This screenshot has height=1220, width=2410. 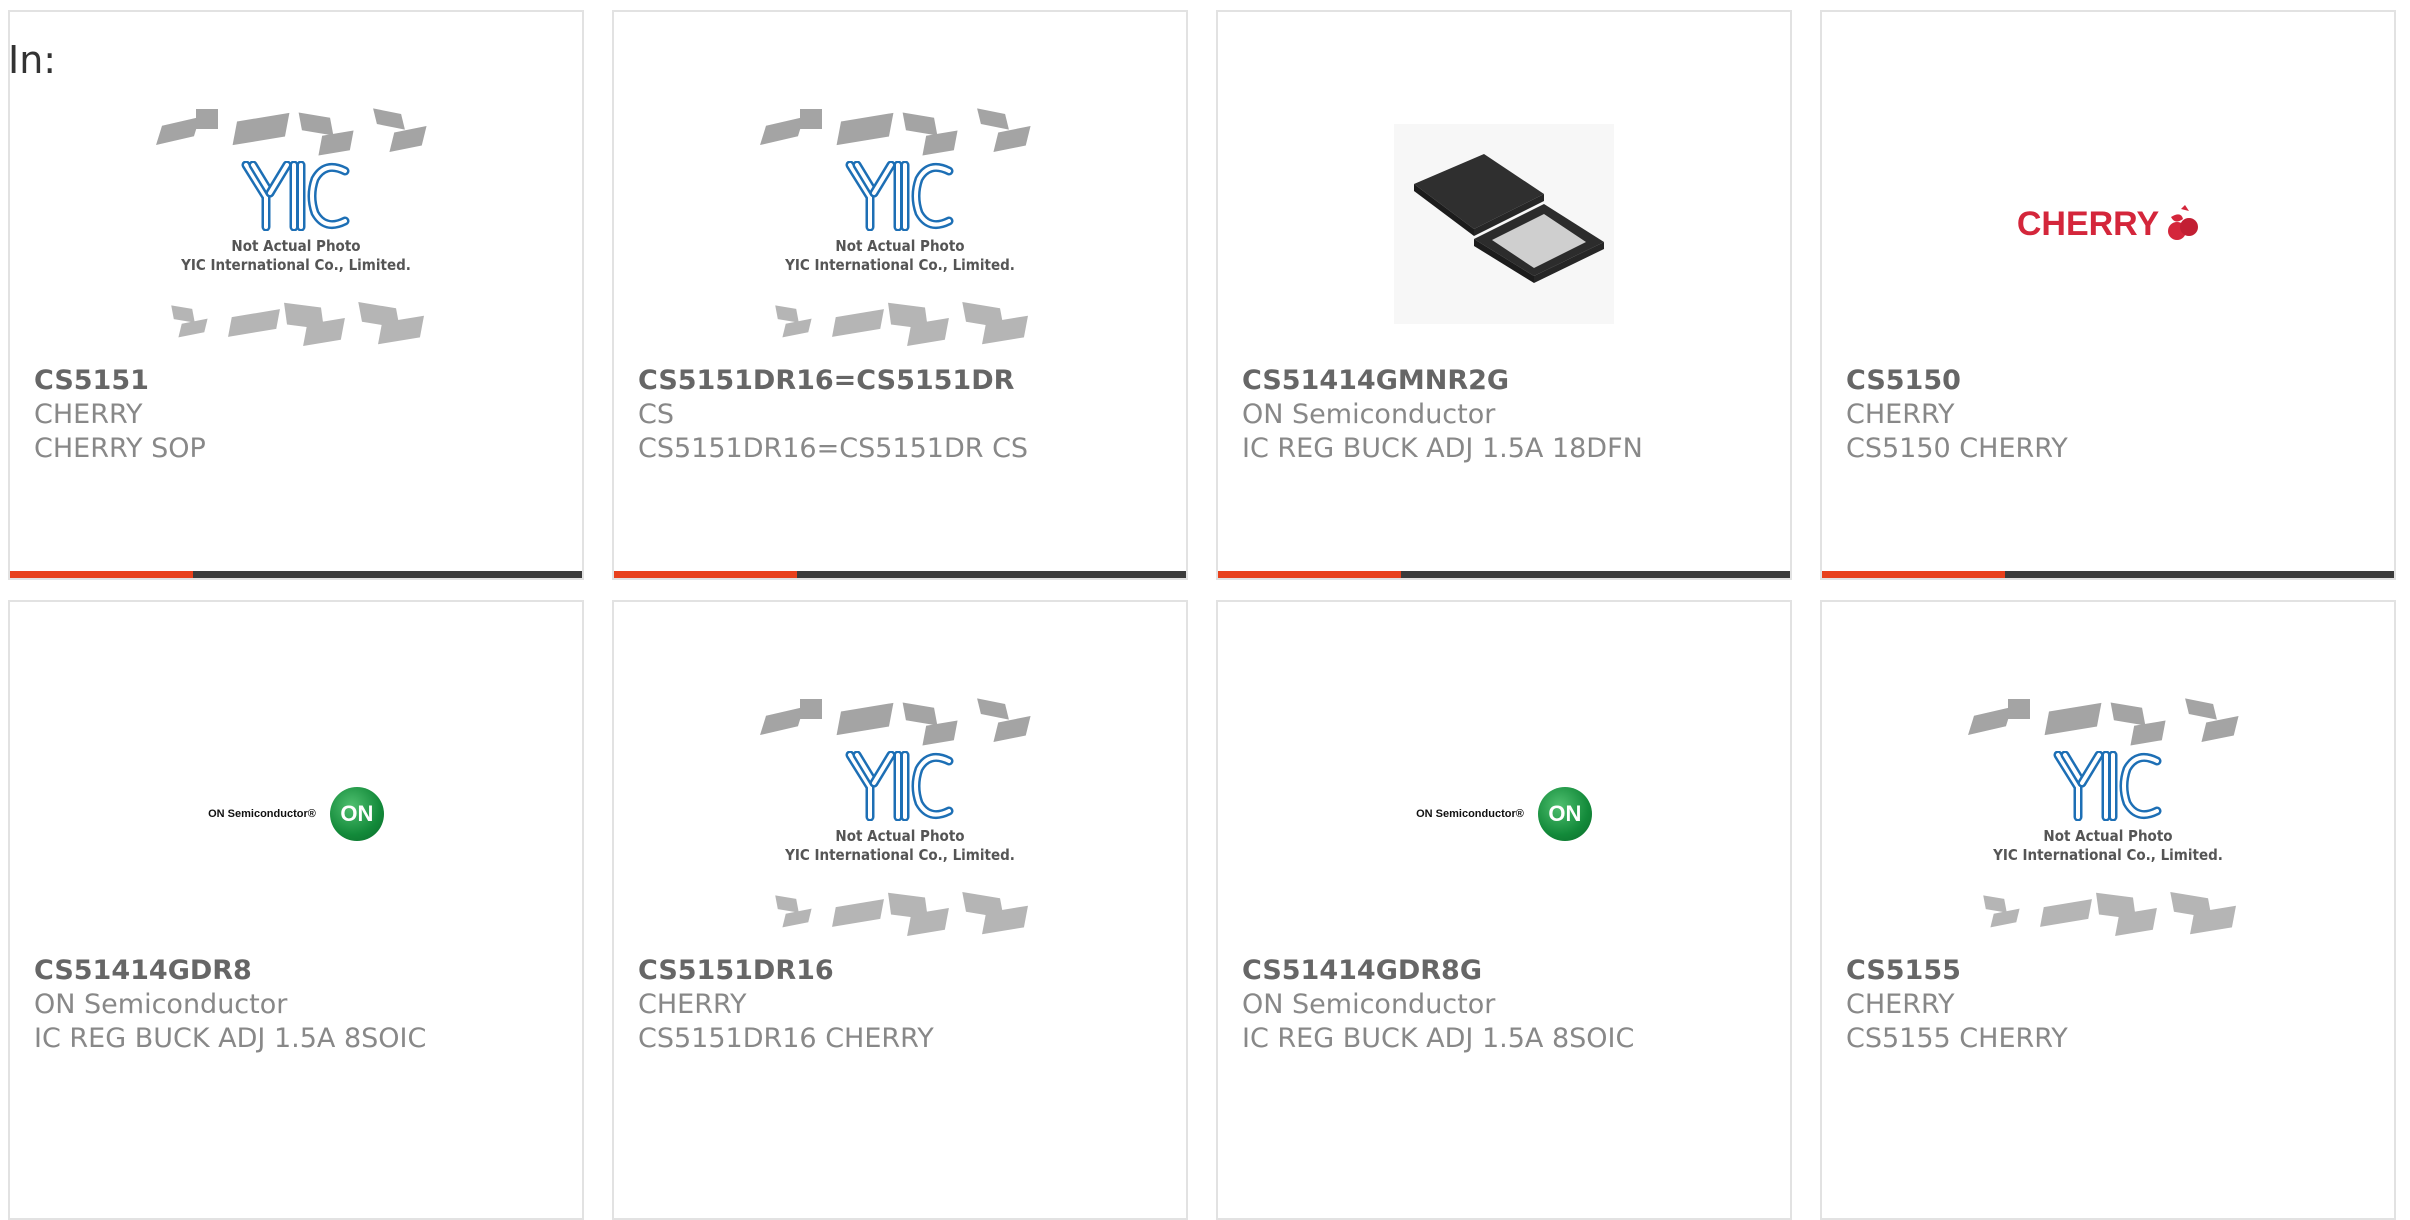 I want to click on product-description: CHERRY SOP, so click(x=120, y=448).